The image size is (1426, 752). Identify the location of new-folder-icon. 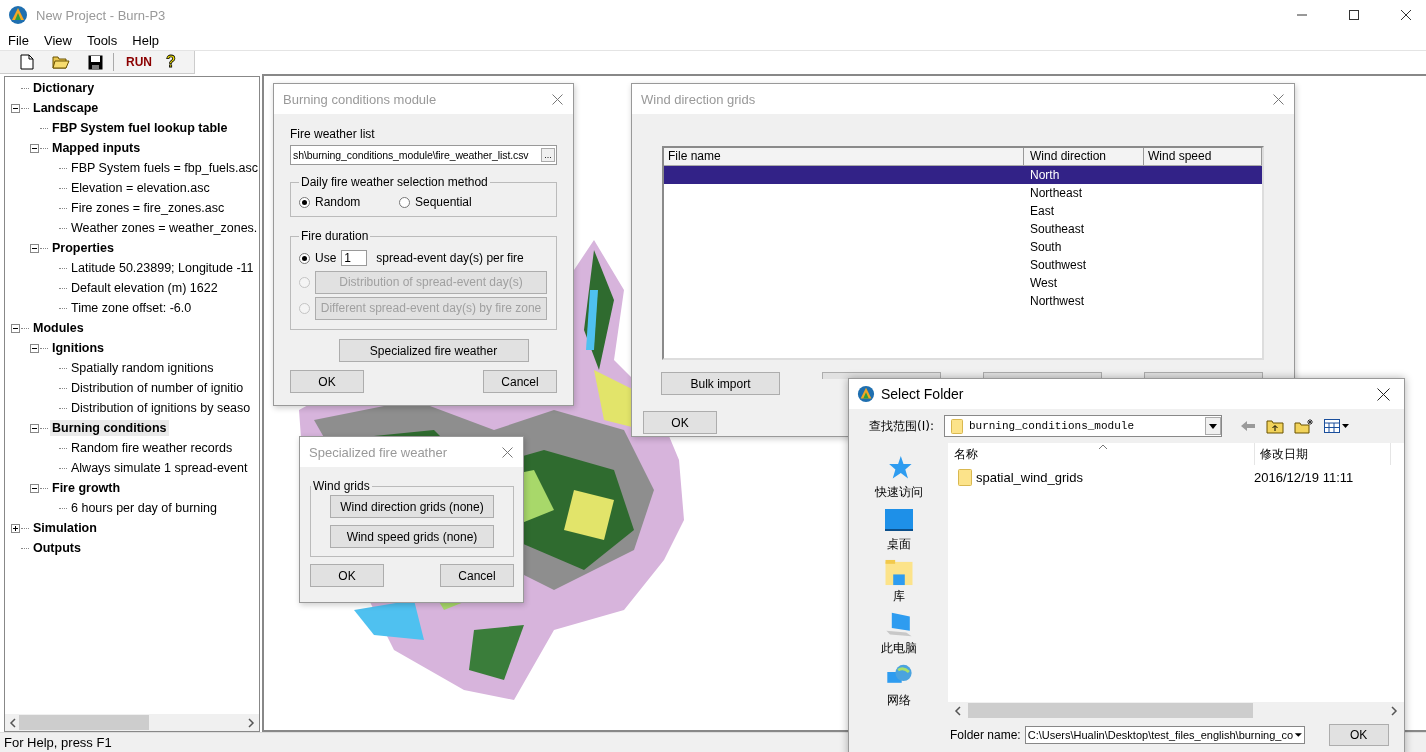
(1303, 426).